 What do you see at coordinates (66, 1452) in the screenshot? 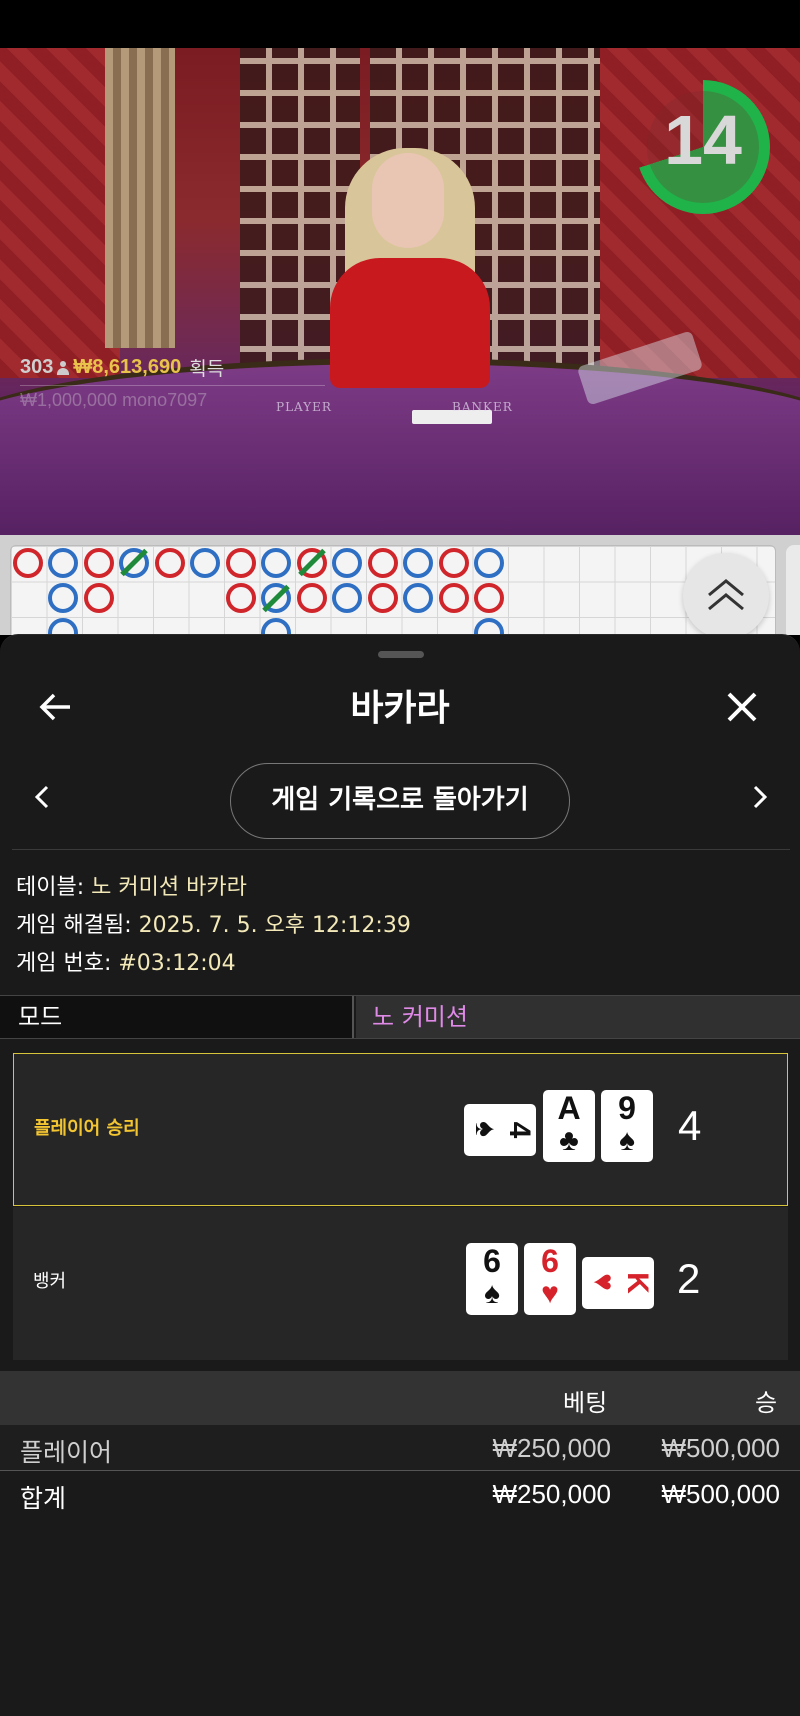
I see `bet-name: 플레이어` at bounding box center [66, 1452].